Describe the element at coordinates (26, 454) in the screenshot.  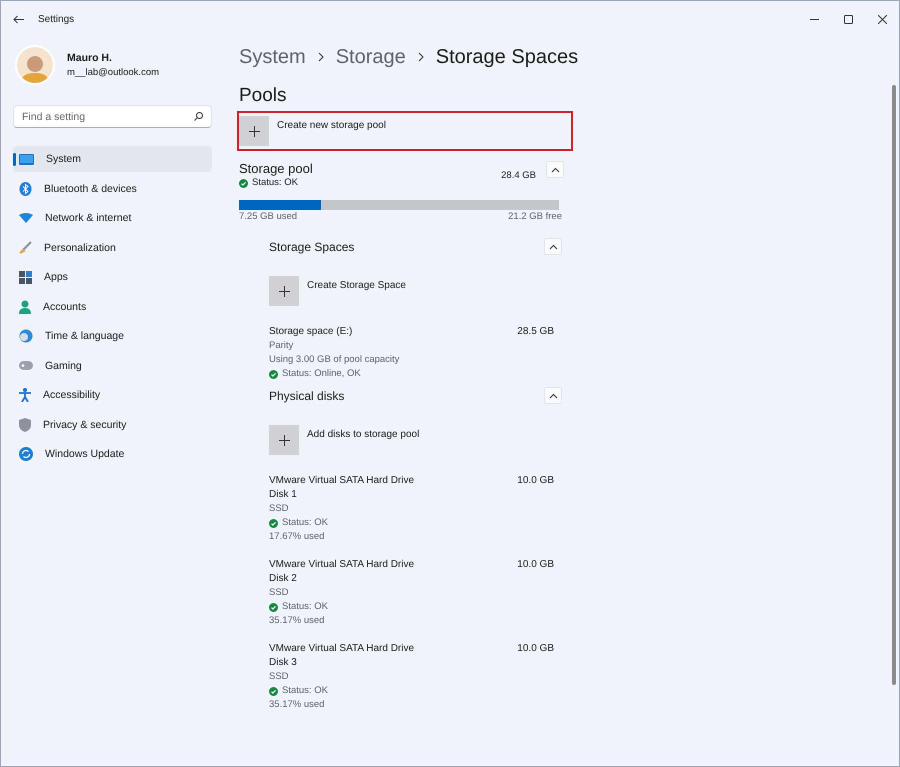
I see `sync-icon` at that location.